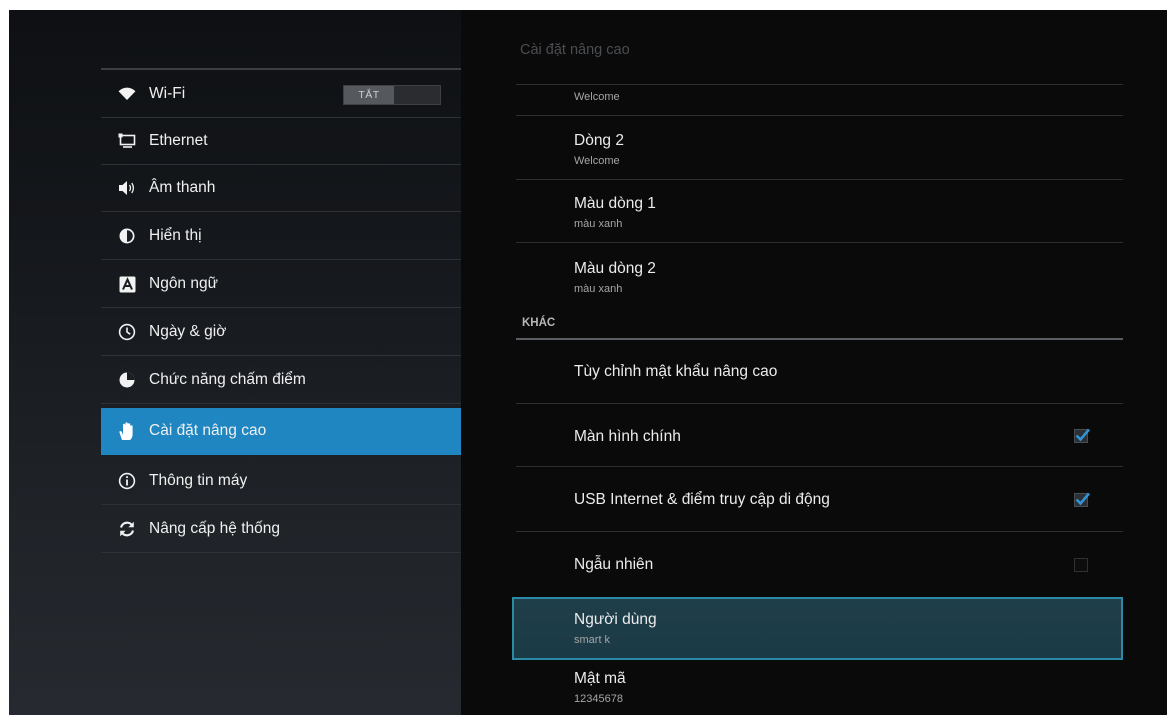 Image resolution: width=1171 pixels, height=715 pixels. Describe the element at coordinates (127, 188) in the screenshot. I see `volume-icon` at that location.